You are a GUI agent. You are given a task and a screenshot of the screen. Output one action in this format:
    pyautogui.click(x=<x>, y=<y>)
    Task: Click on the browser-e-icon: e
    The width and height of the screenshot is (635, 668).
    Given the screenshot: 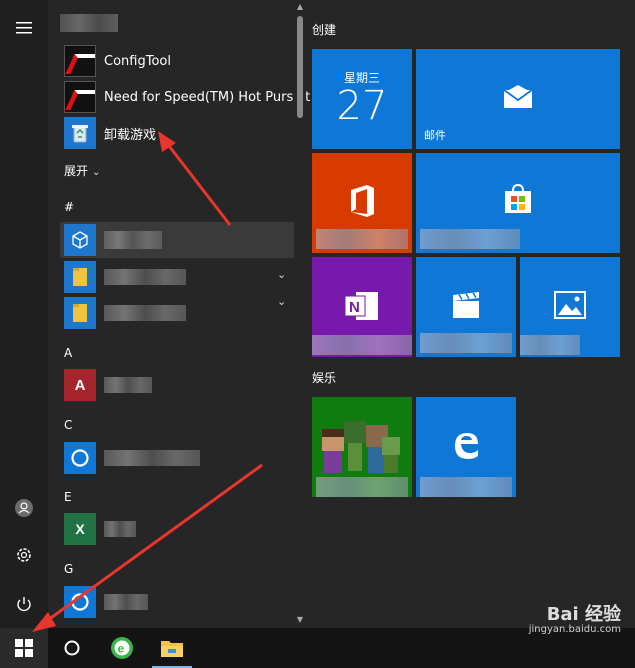 What is the action you would take?
    pyautogui.click(x=122, y=648)
    